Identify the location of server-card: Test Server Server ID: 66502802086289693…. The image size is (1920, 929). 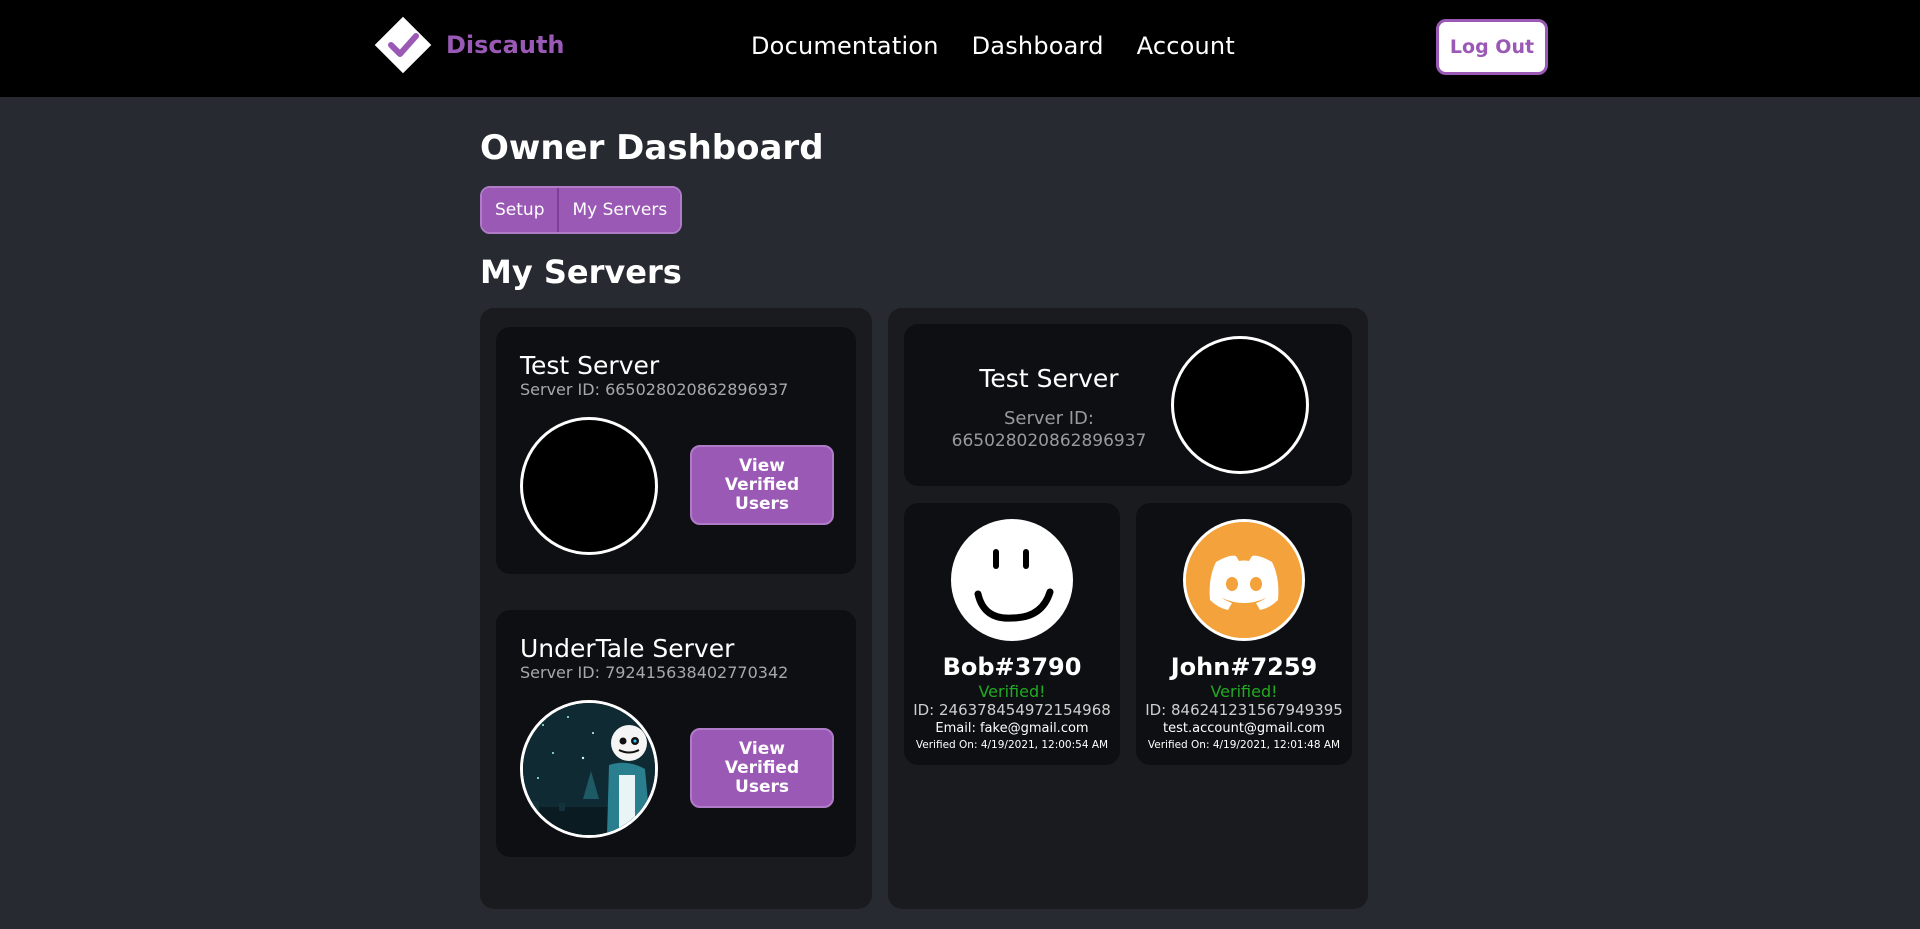
(676, 450).